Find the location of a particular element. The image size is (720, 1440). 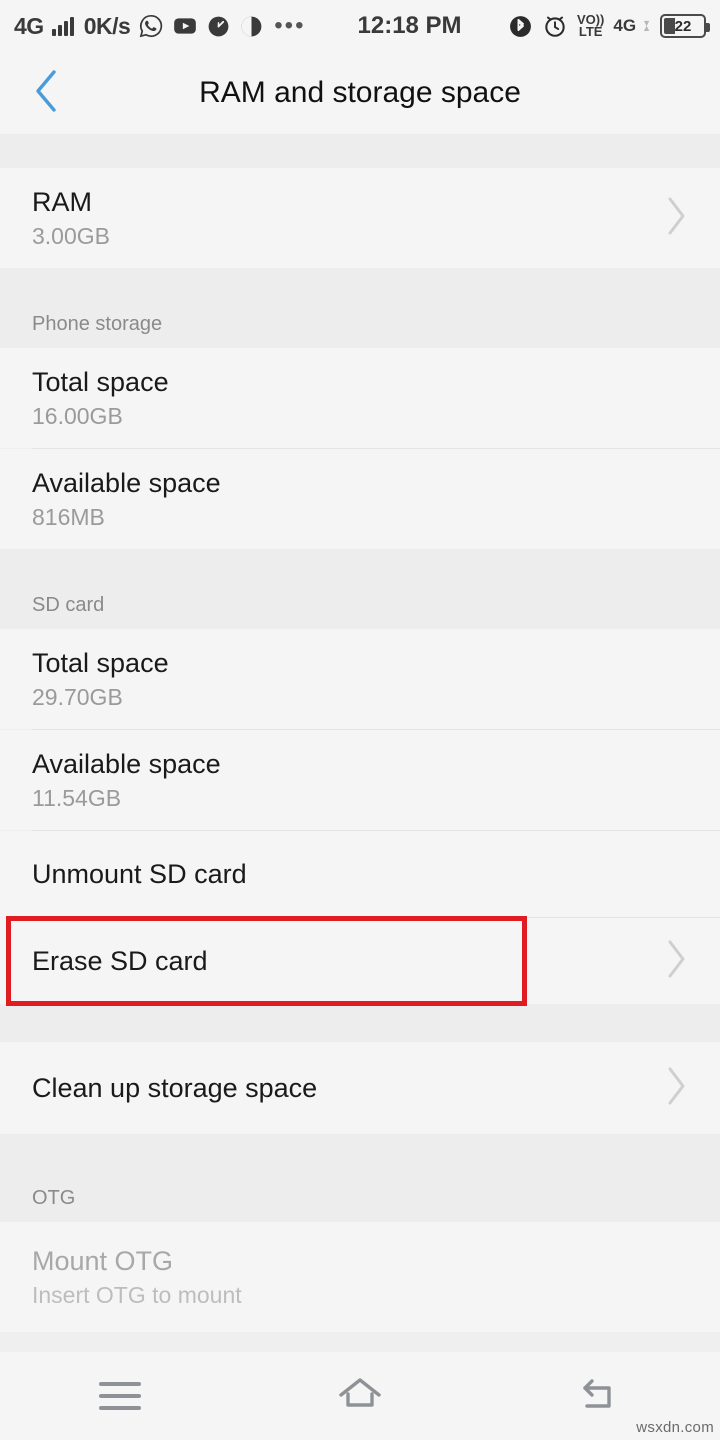

back-nav-button is located at coordinates (600, 1396).